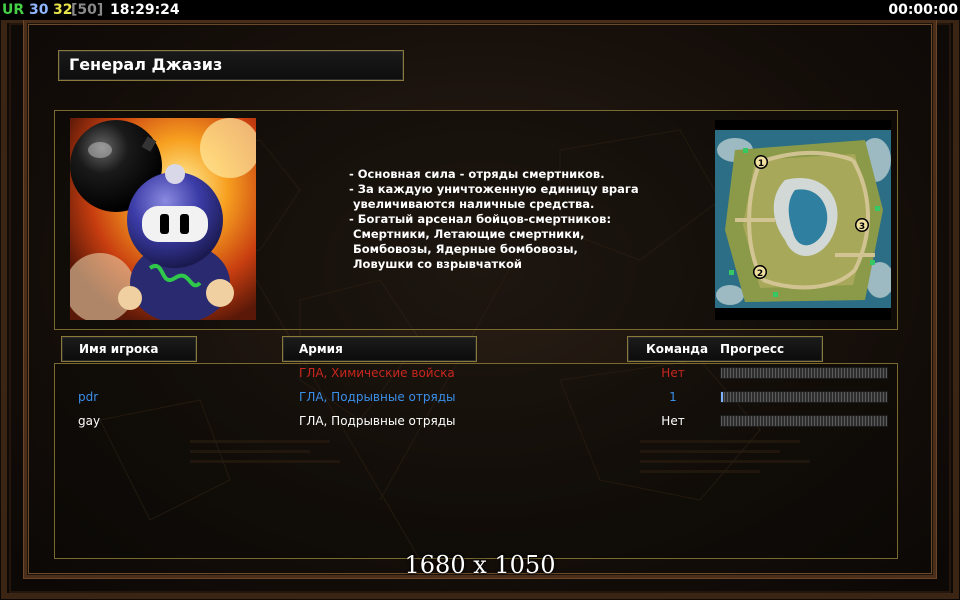 The image size is (960, 600). I want to click on player-row: ГЛА, Химические войска Нет, so click(480, 374).